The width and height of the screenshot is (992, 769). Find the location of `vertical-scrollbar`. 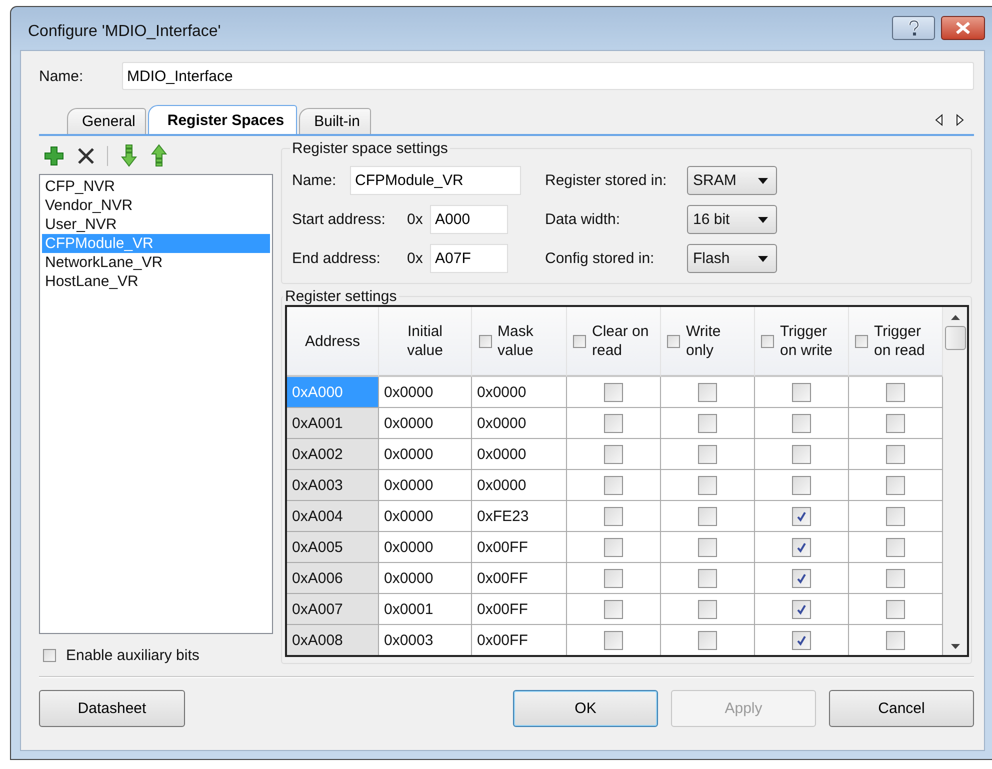

vertical-scrollbar is located at coordinates (955, 481).